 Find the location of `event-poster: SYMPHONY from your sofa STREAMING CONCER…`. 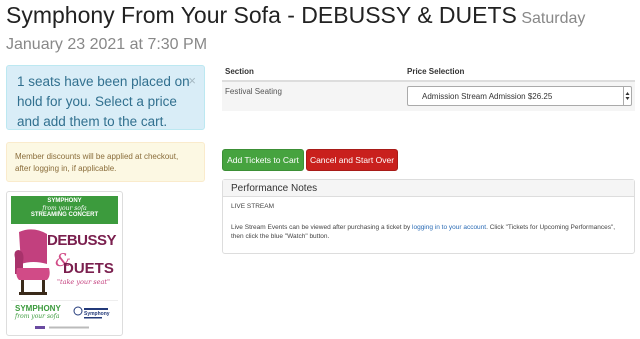

event-poster: SYMPHONY from your sofa STREAMING CONCER… is located at coordinates (64, 263).